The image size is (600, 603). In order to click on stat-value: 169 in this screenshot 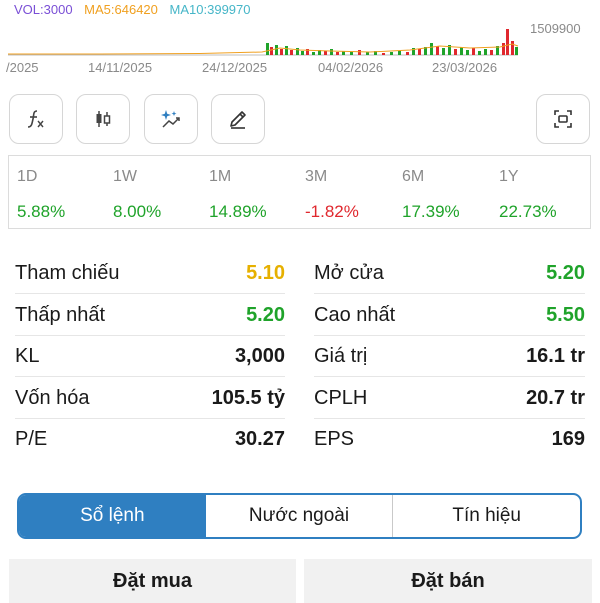, I will do `click(568, 439)`.